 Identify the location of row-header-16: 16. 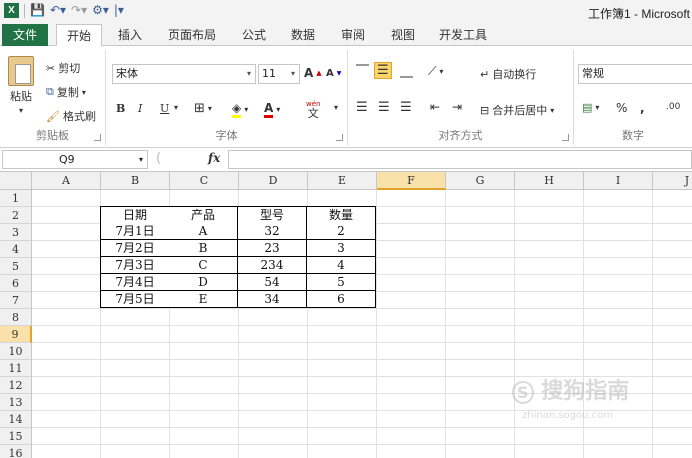
(16, 451).